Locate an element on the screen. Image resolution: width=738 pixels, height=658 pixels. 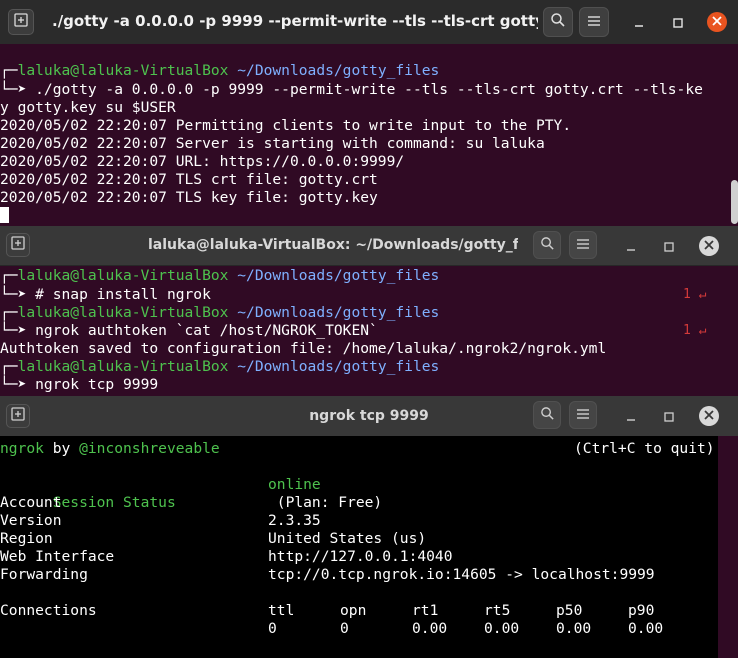
ngrok-by: by is located at coordinates (61, 448).